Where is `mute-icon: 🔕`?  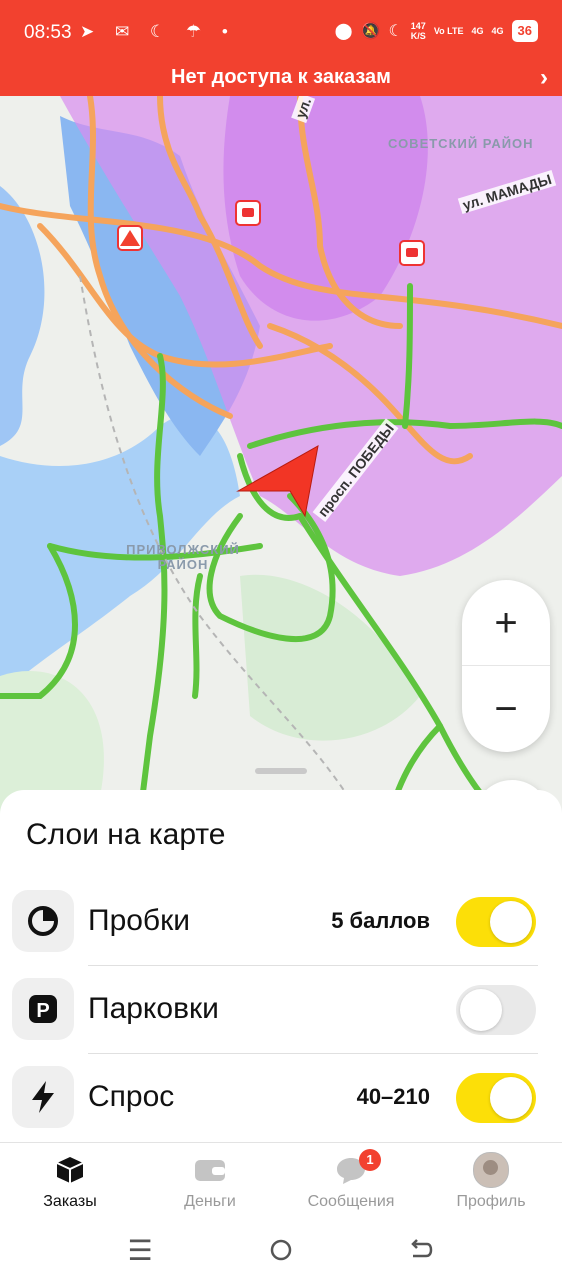 mute-icon: 🔕 is located at coordinates (370, 31).